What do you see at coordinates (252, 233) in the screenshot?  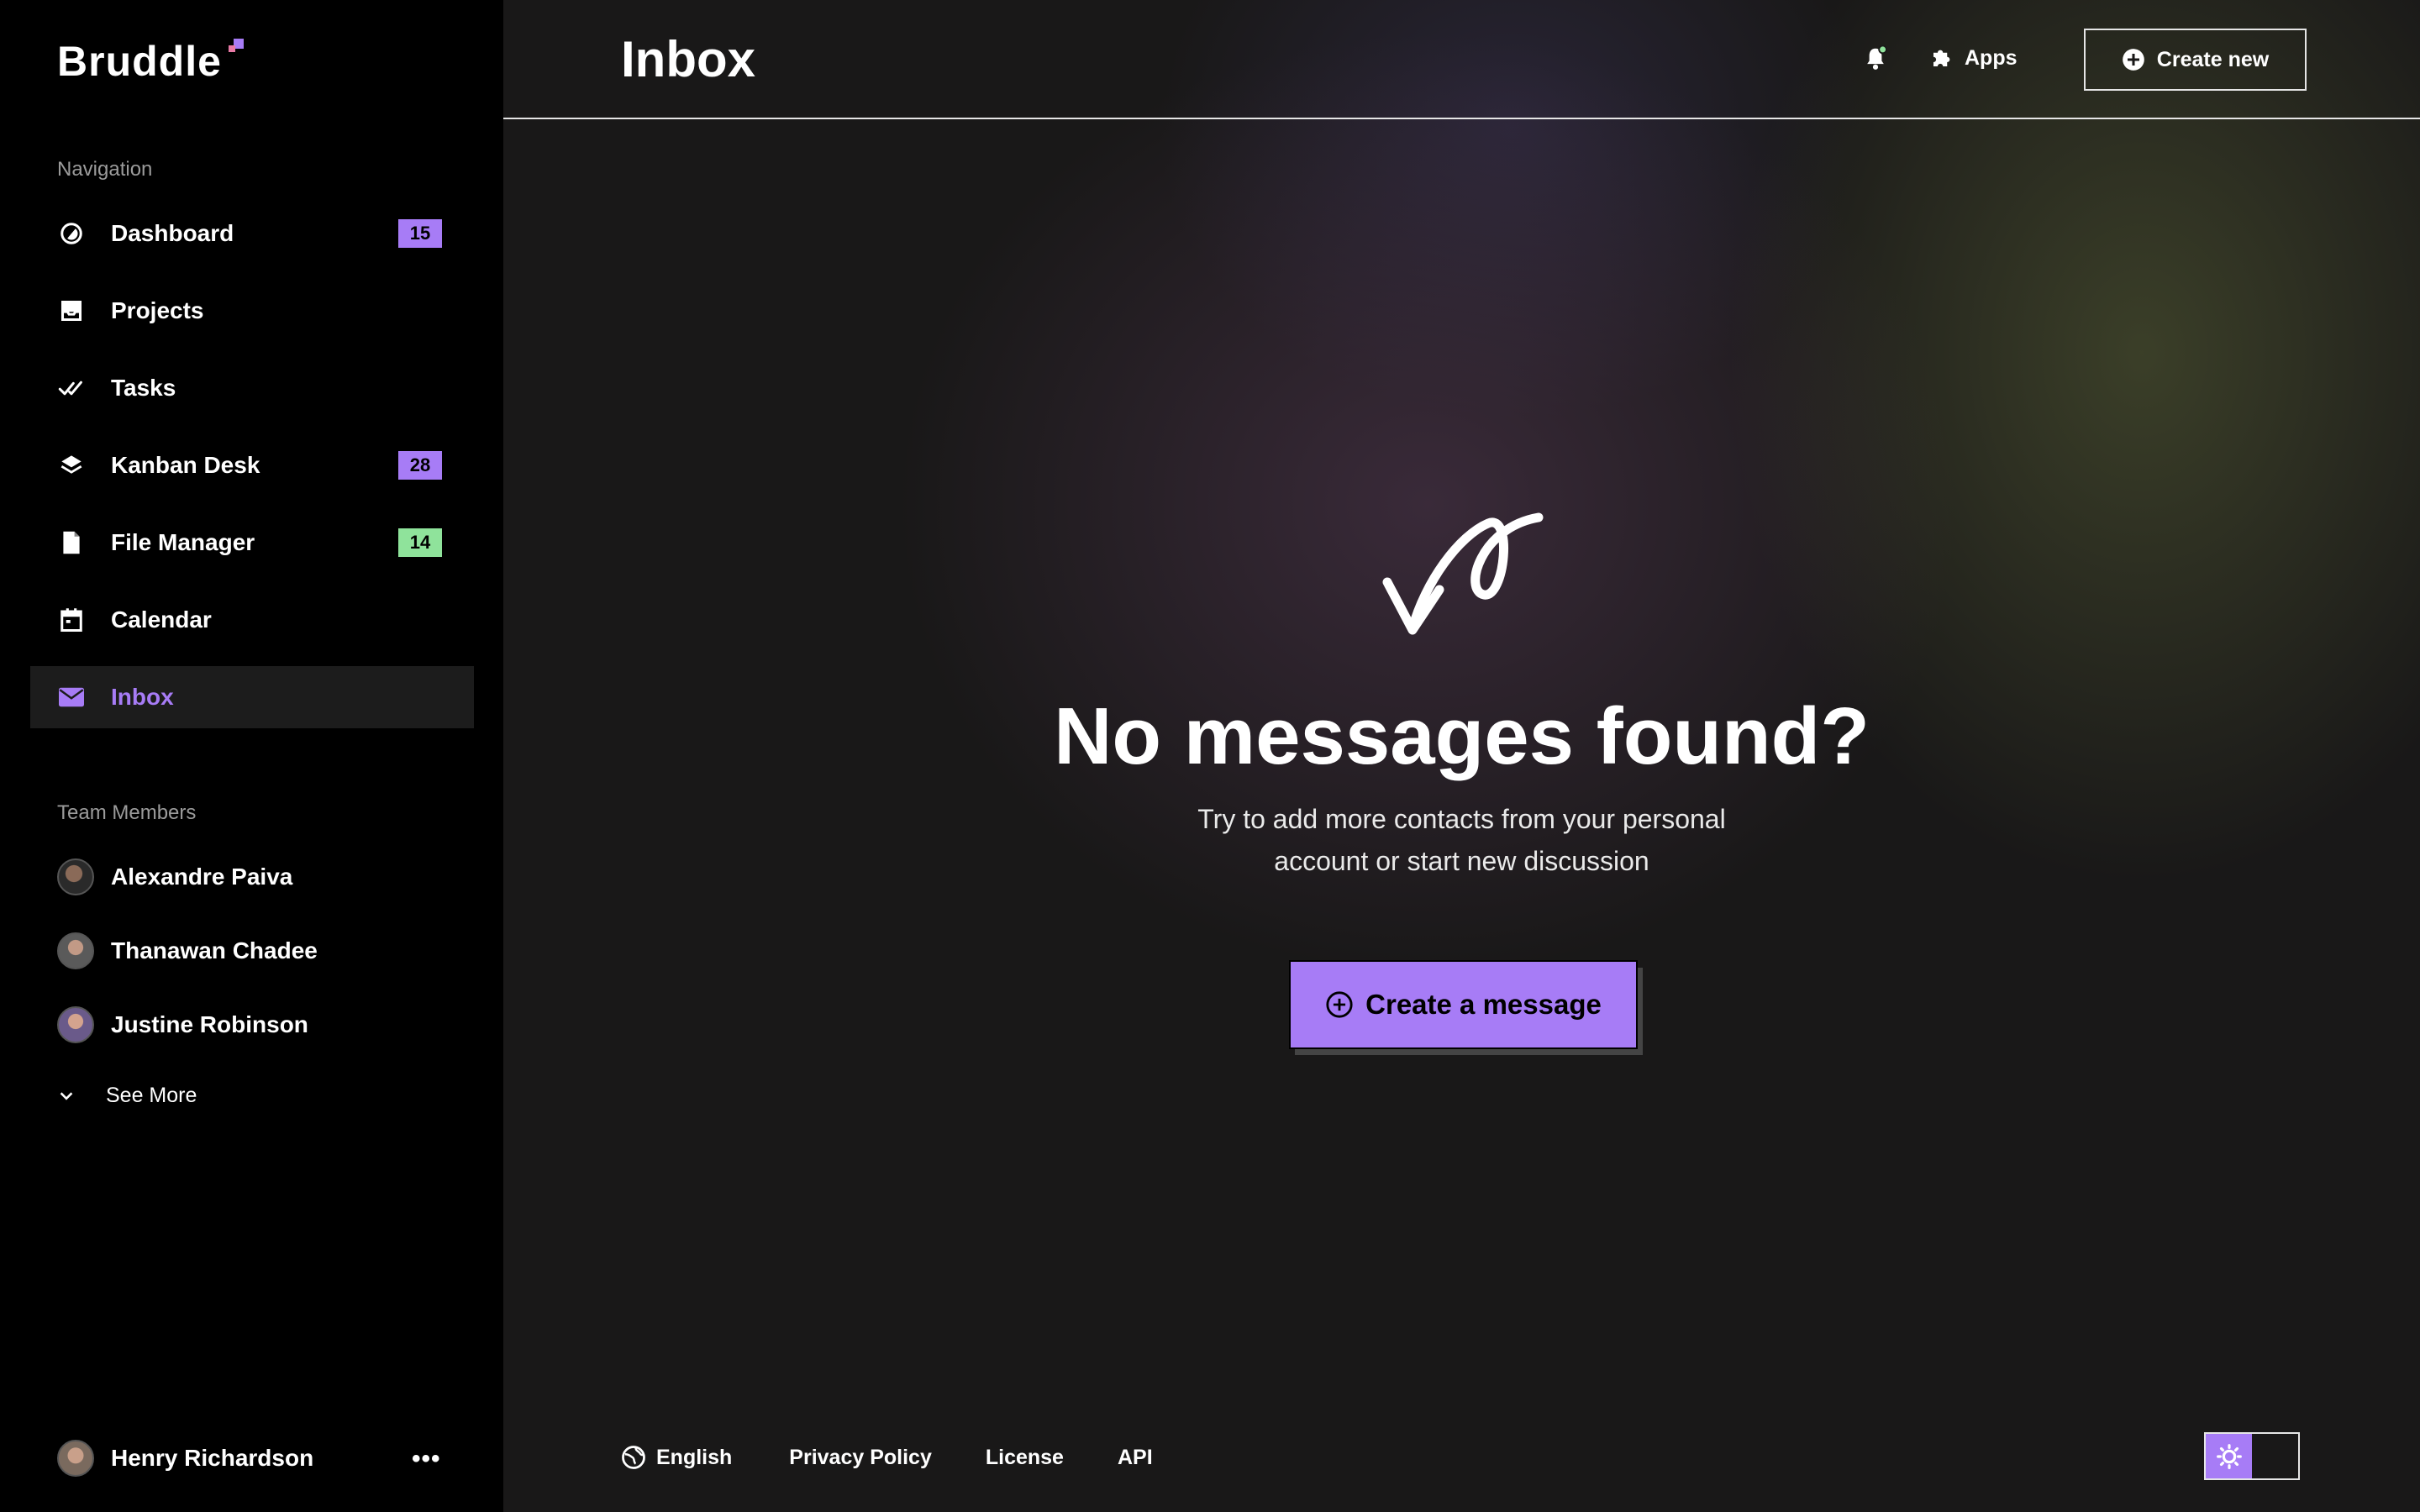 I see `sidebar-item-dashboard: Dashboard 15` at bounding box center [252, 233].